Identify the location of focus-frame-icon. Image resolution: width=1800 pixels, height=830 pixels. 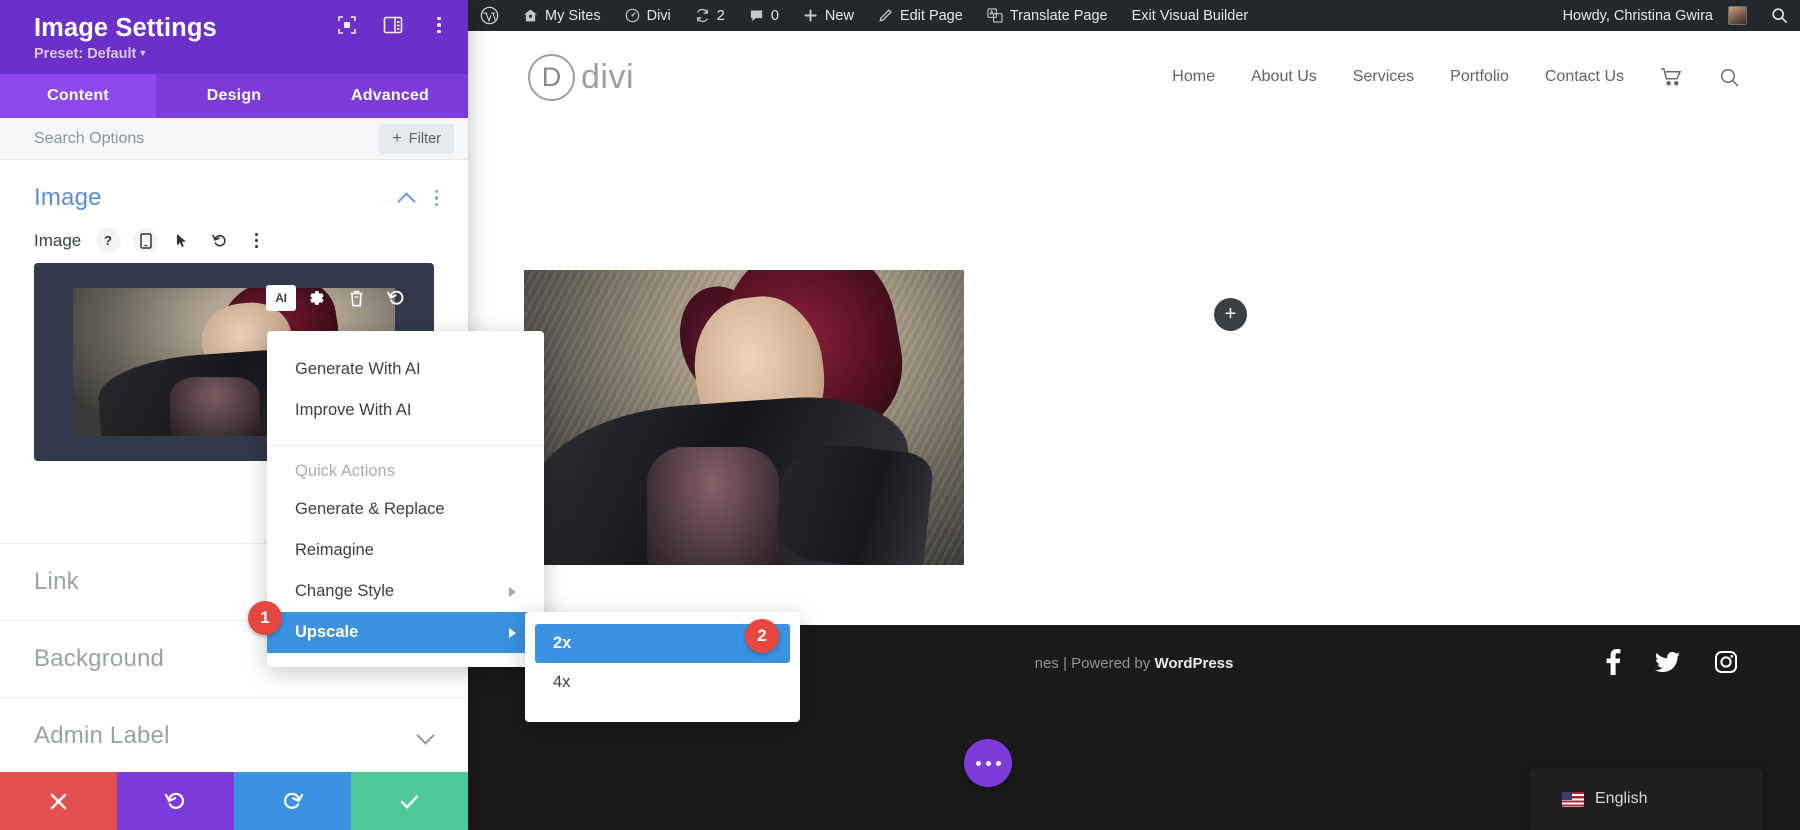
(347, 25).